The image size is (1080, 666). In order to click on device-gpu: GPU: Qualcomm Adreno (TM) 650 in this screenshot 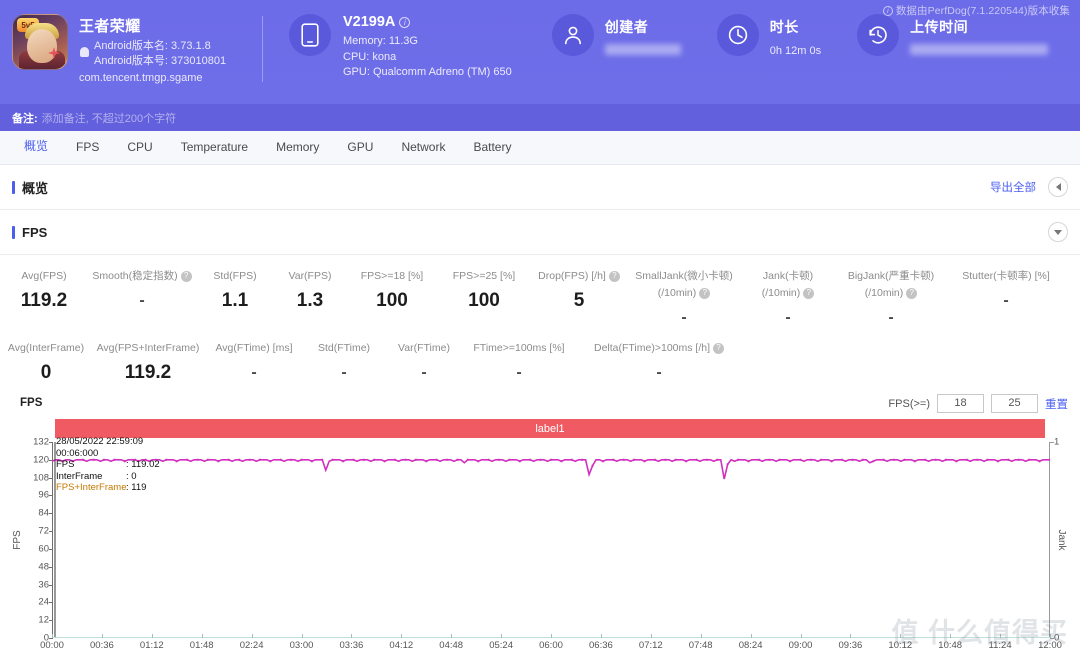, I will do `click(427, 72)`.